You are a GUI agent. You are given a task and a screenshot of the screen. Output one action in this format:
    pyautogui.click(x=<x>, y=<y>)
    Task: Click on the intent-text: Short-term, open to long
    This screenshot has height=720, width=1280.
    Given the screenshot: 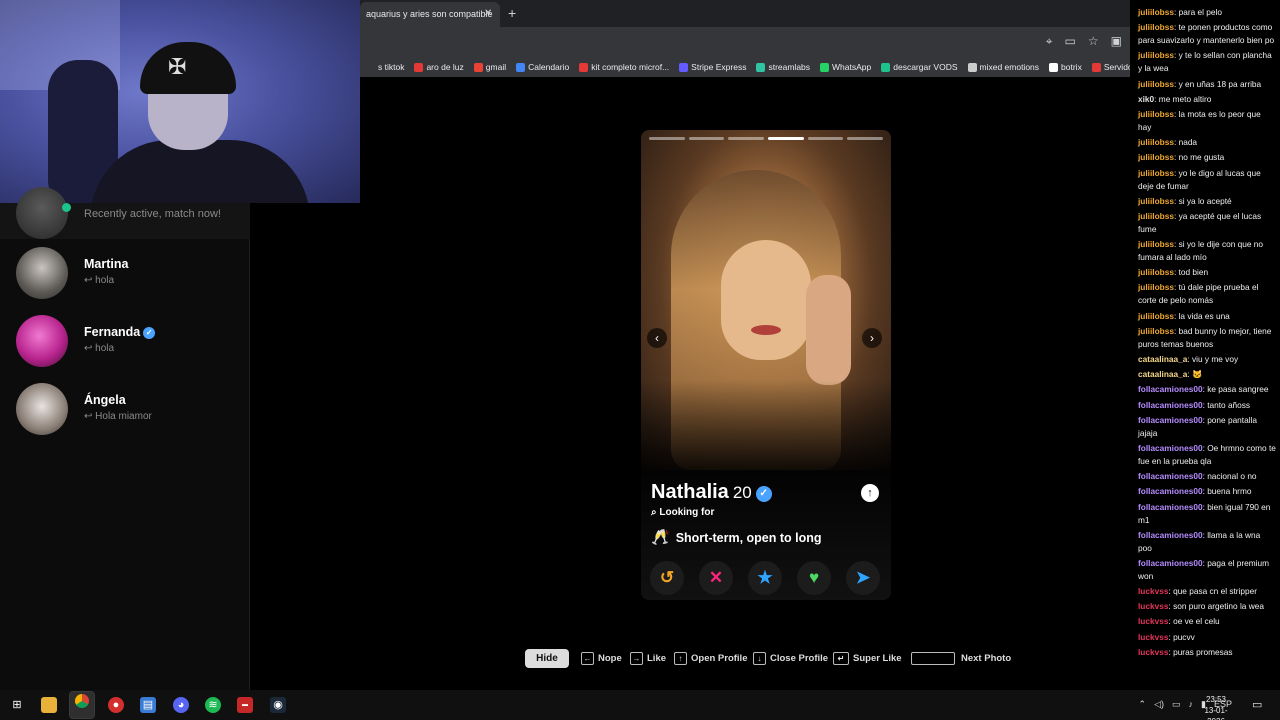 What is the action you would take?
    pyautogui.click(x=748, y=538)
    